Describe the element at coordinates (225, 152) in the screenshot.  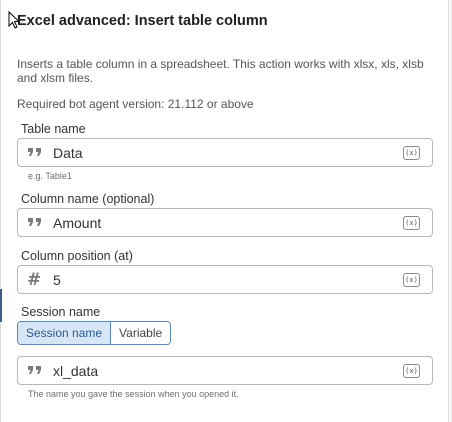
I see `table-name-field: Data (x)` at that location.